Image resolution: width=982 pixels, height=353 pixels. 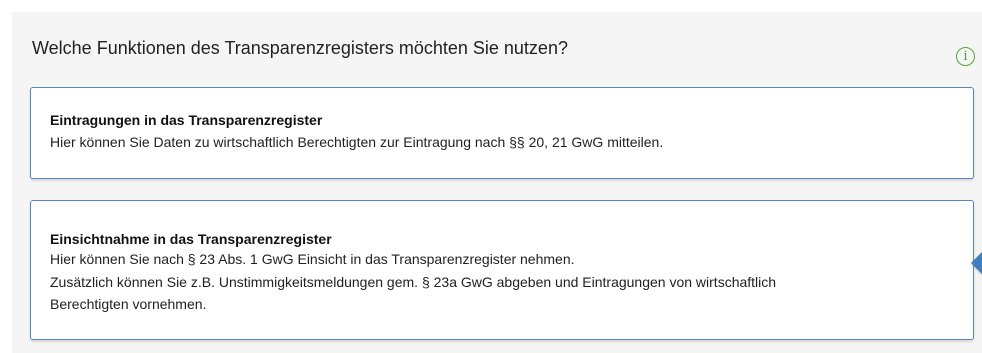 What do you see at coordinates (186, 120) in the screenshot?
I see `option-title: Eintragungen in das Transparenzregister` at bounding box center [186, 120].